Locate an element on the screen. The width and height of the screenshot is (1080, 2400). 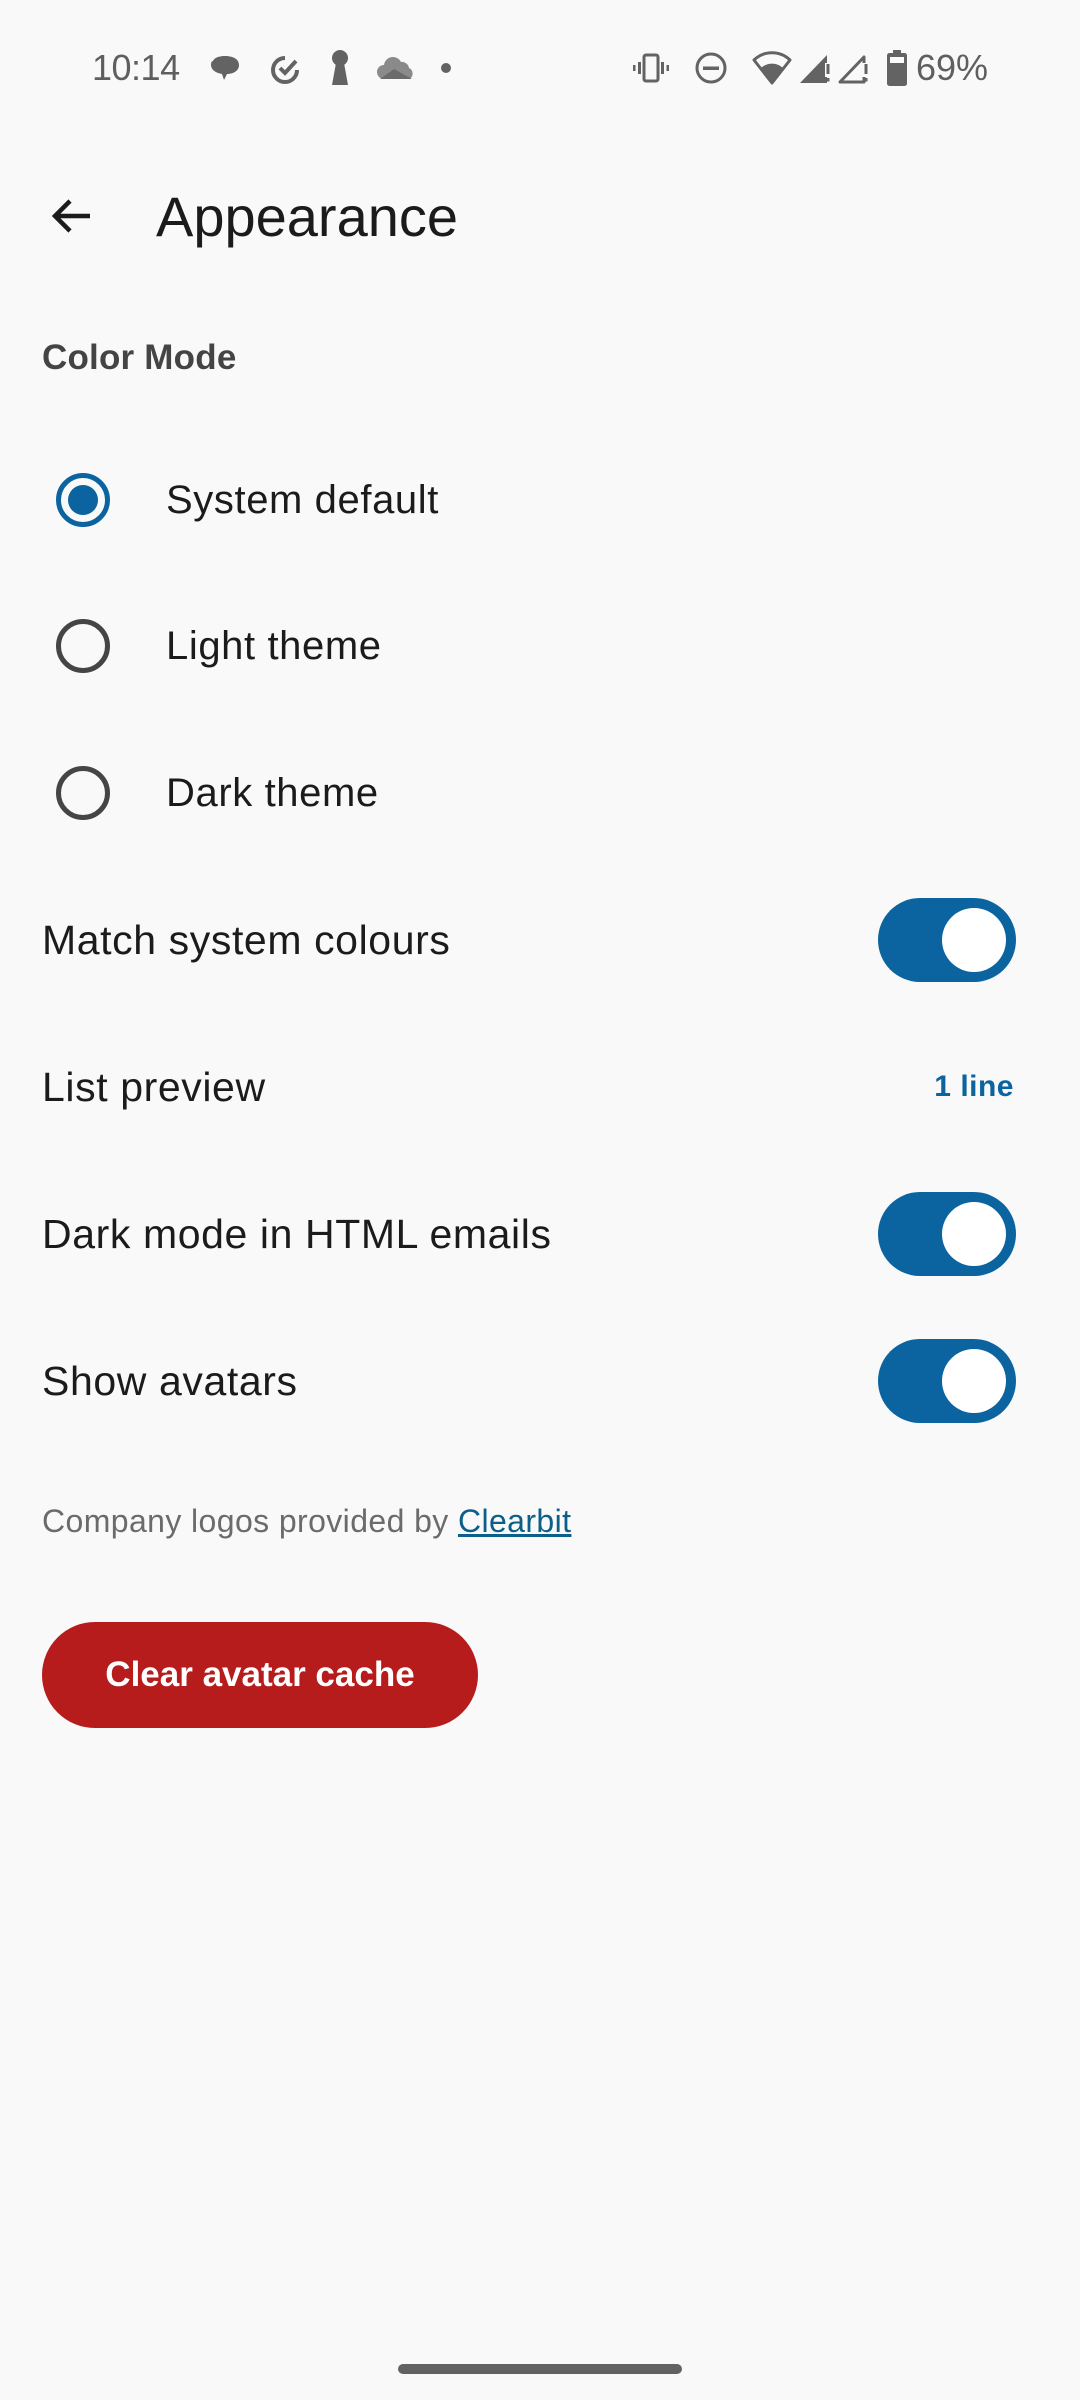
setting-dark-mode-html-emails: Dark mode in HTML emails is located at coordinates (540, 1234).